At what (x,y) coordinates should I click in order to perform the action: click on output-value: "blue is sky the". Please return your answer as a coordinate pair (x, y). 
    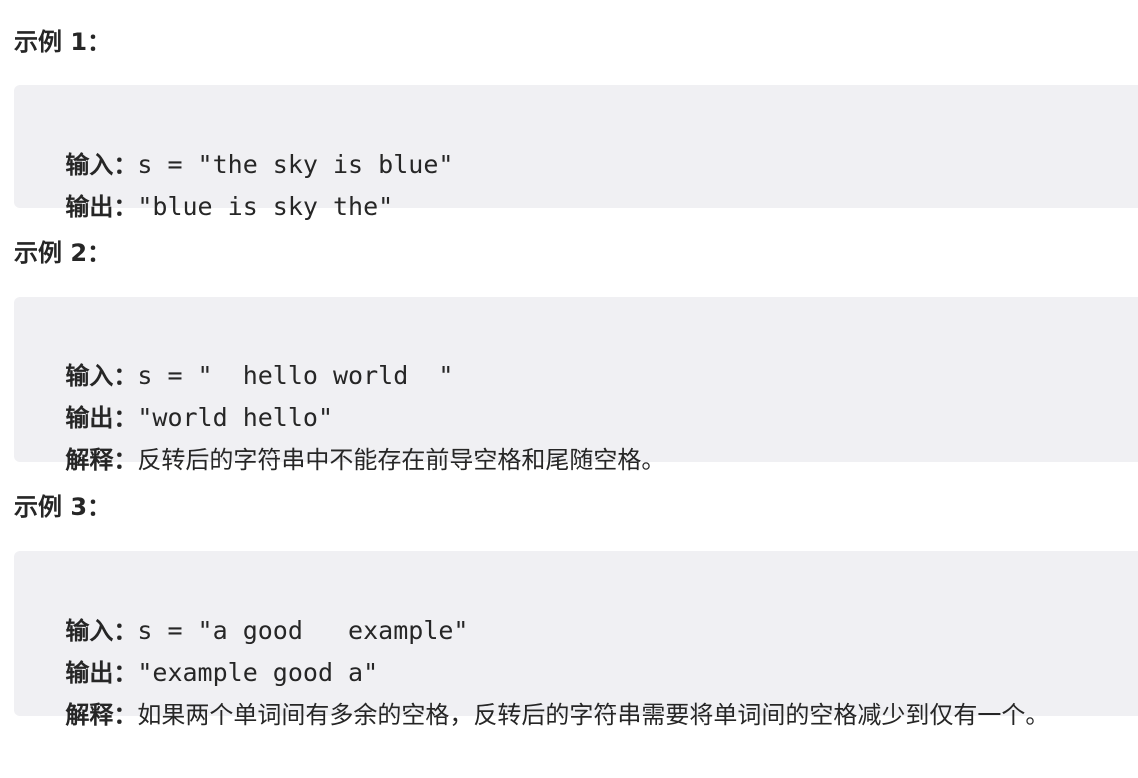
    Looking at the image, I should click on (265, 206).